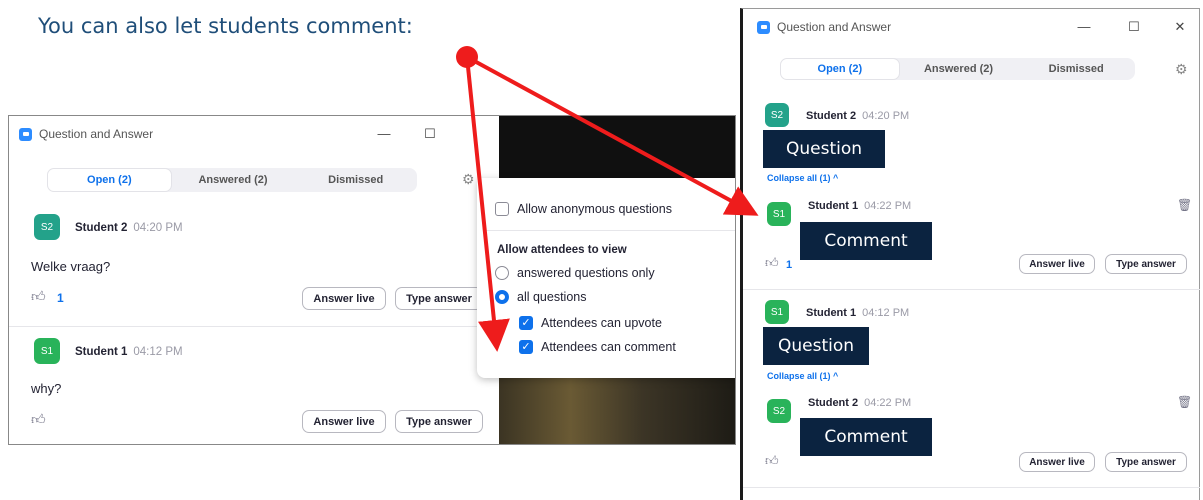 This screenshot has width=1203, height=500. Describe the element at coordinates (467, 57) in the screenshot. I see `arrow-origin-dot` at that location.